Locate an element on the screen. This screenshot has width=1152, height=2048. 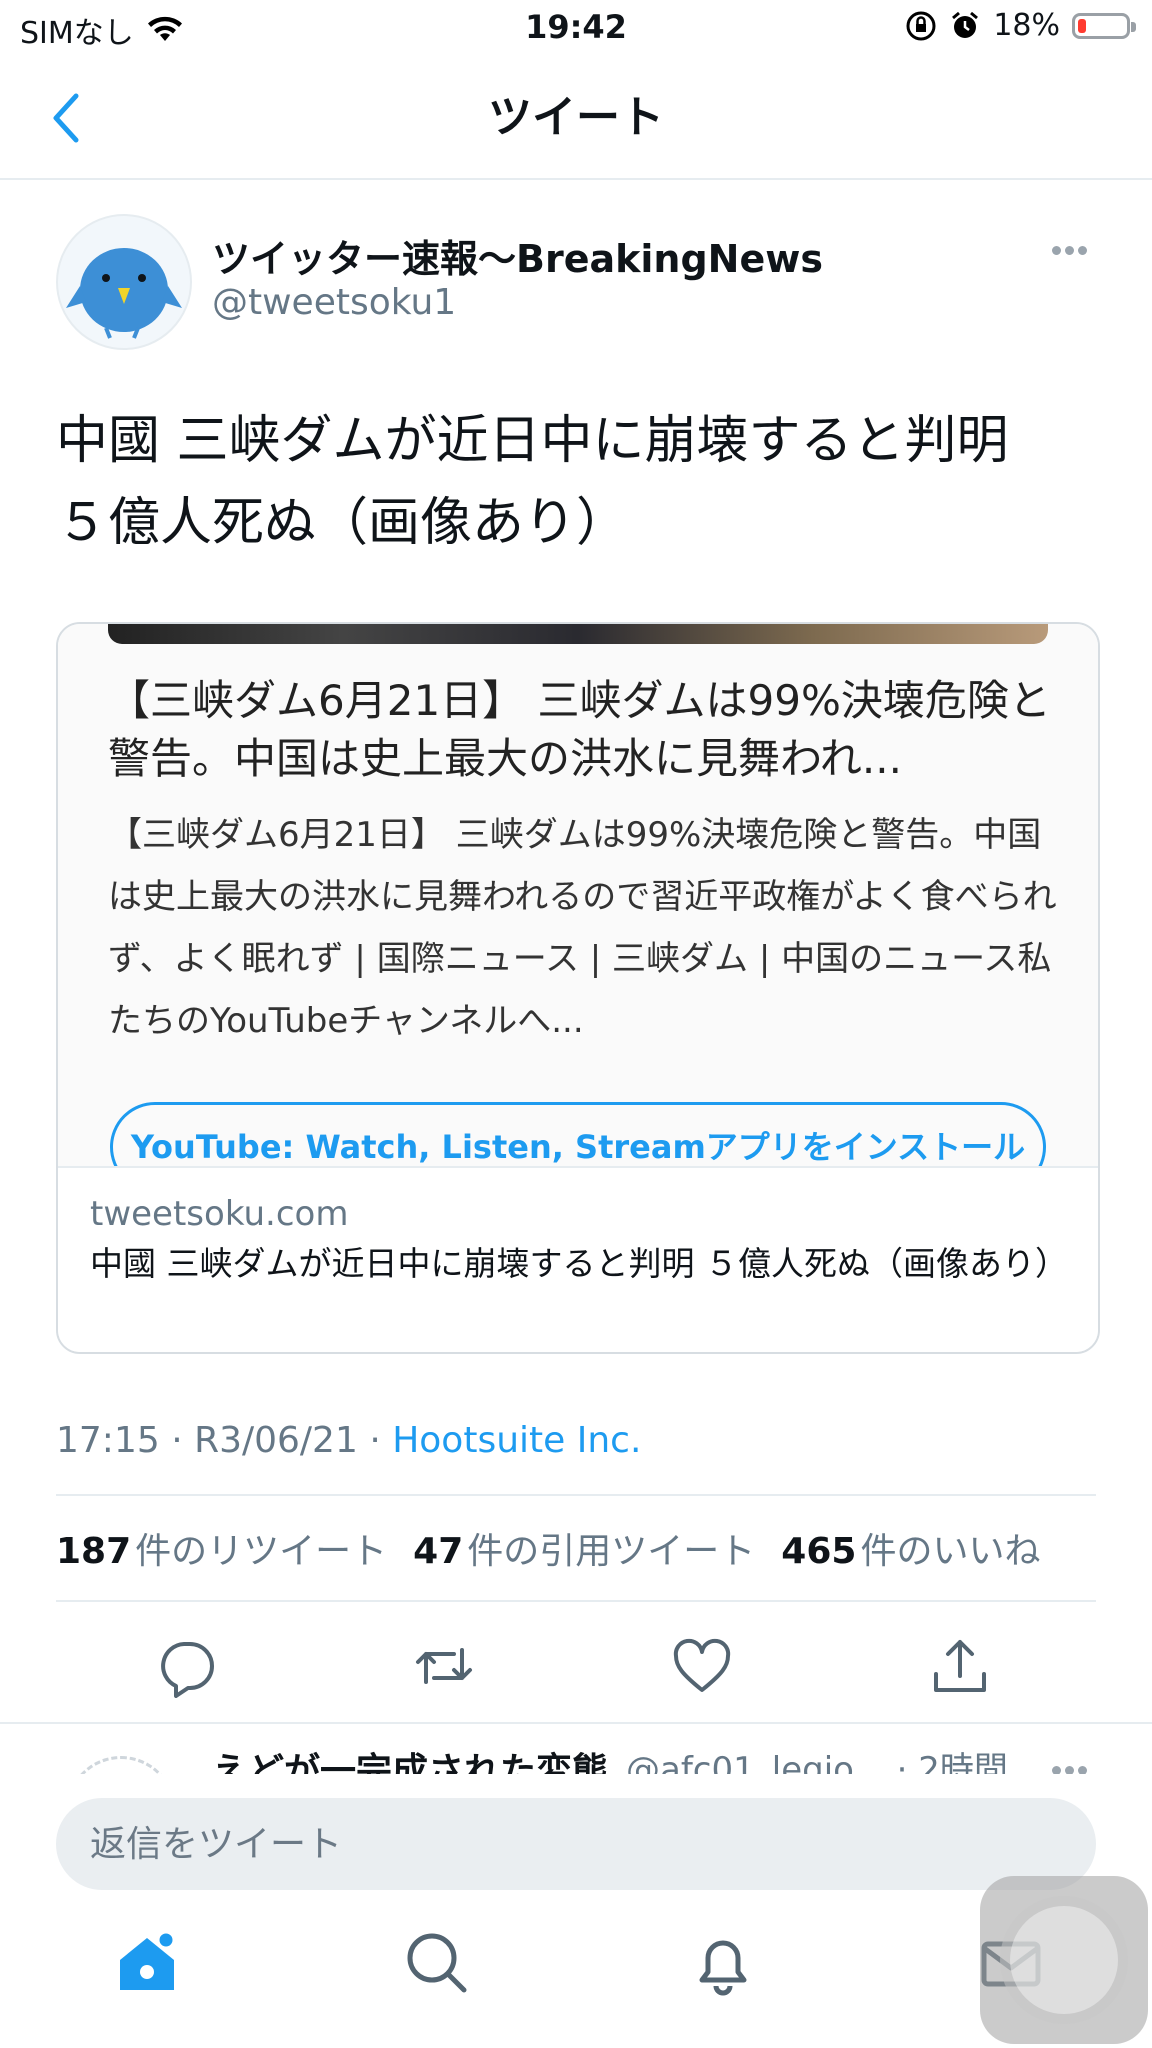
retweets-count: 187 is located at coordinates (94, 1551).